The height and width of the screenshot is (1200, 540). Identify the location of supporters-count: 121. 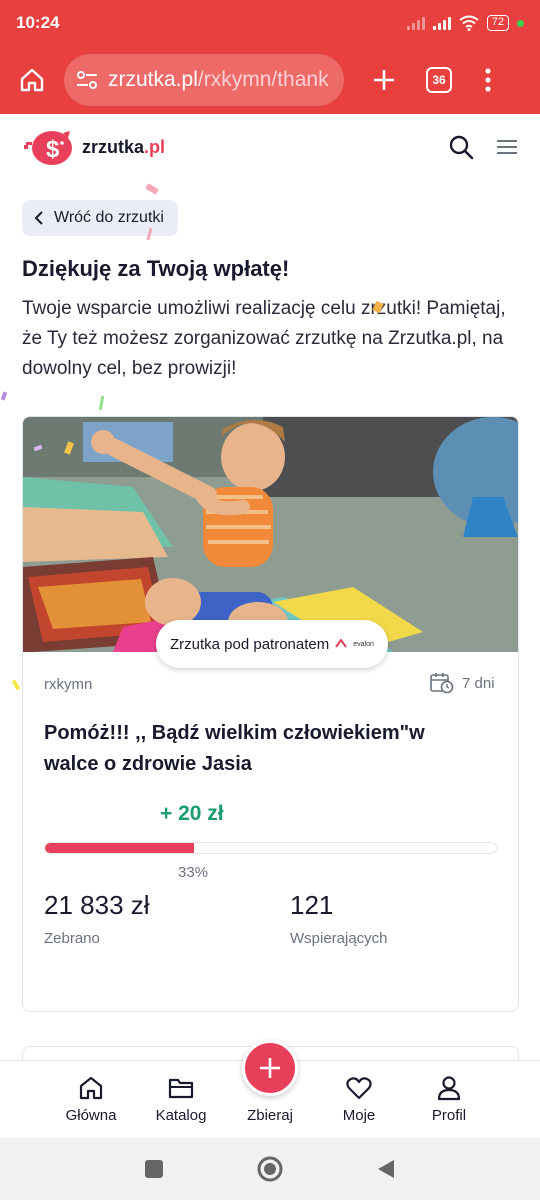
(312, 905).